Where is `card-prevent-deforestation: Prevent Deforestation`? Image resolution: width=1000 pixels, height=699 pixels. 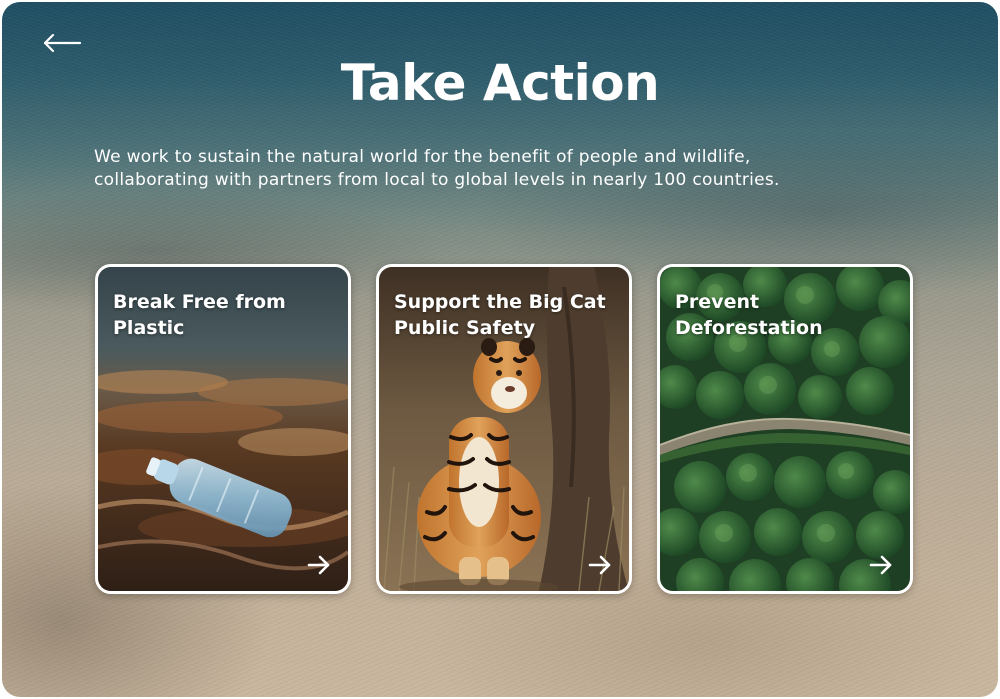
card-prevent-deforestation: Prevent Deforestation is located at coordinates (785, 429).